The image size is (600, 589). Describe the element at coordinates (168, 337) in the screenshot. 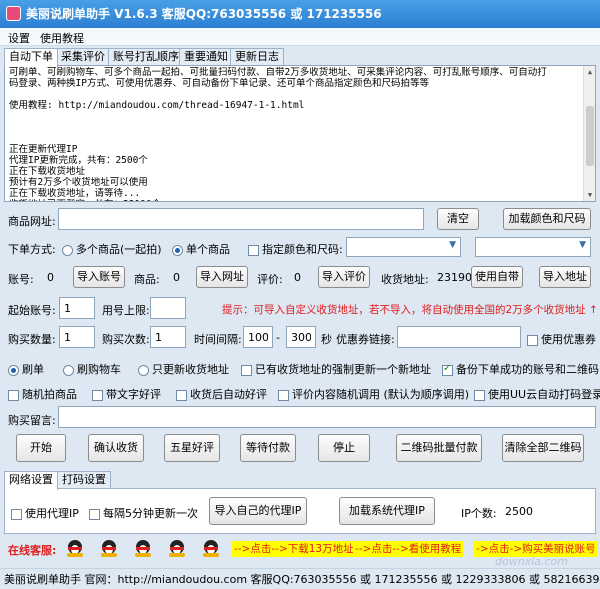

I see `purchase-times-input` at that location.